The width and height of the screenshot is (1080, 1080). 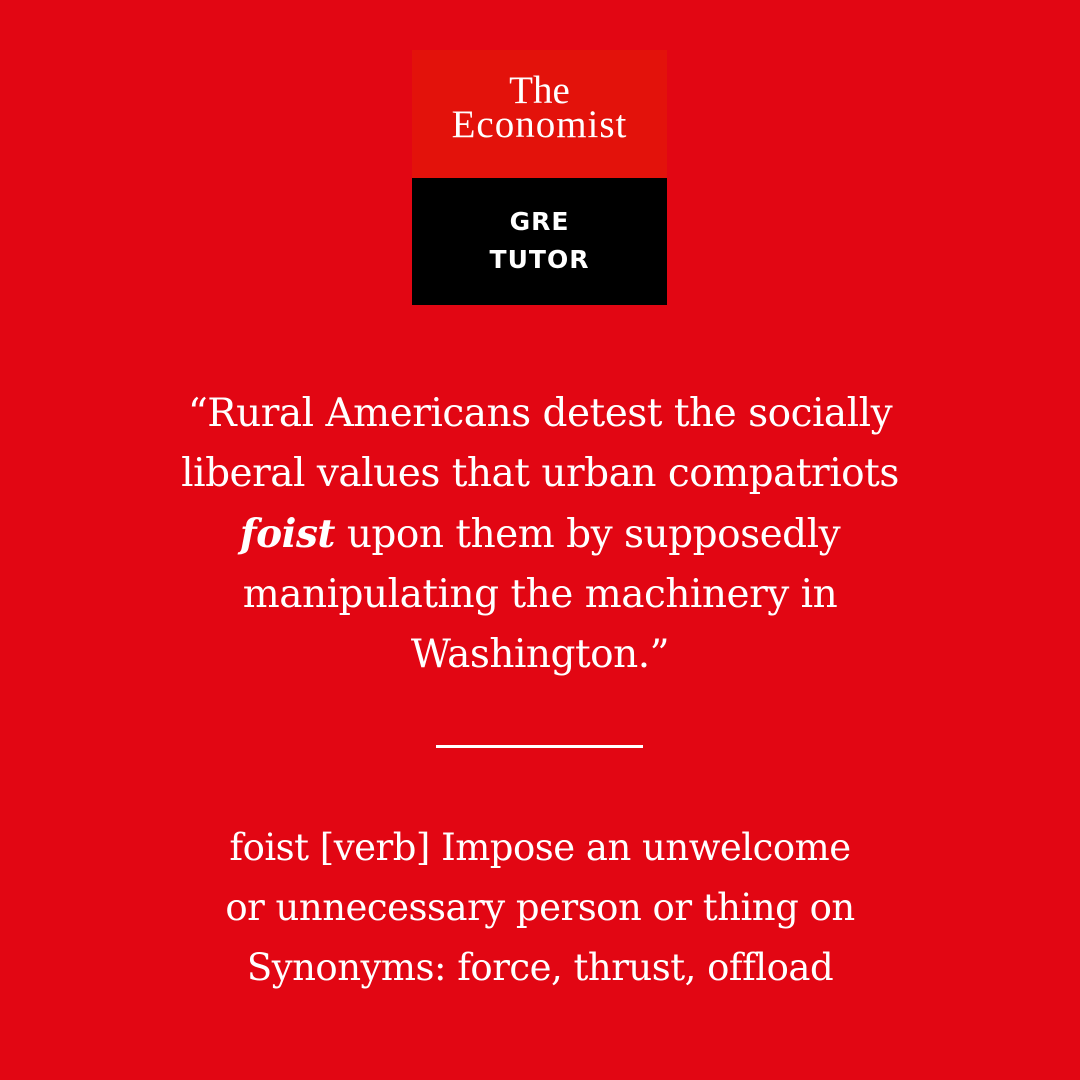 I want to click on definition-line: or unnecessary person or thing on, so click(x=540, y=907).